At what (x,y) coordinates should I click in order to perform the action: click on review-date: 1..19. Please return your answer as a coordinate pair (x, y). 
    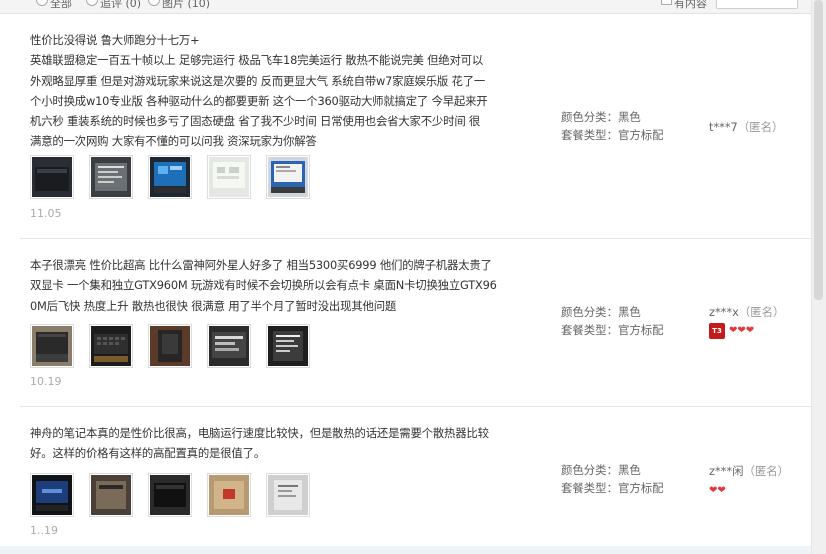
    Looking at the image, I should click on (44, 530).